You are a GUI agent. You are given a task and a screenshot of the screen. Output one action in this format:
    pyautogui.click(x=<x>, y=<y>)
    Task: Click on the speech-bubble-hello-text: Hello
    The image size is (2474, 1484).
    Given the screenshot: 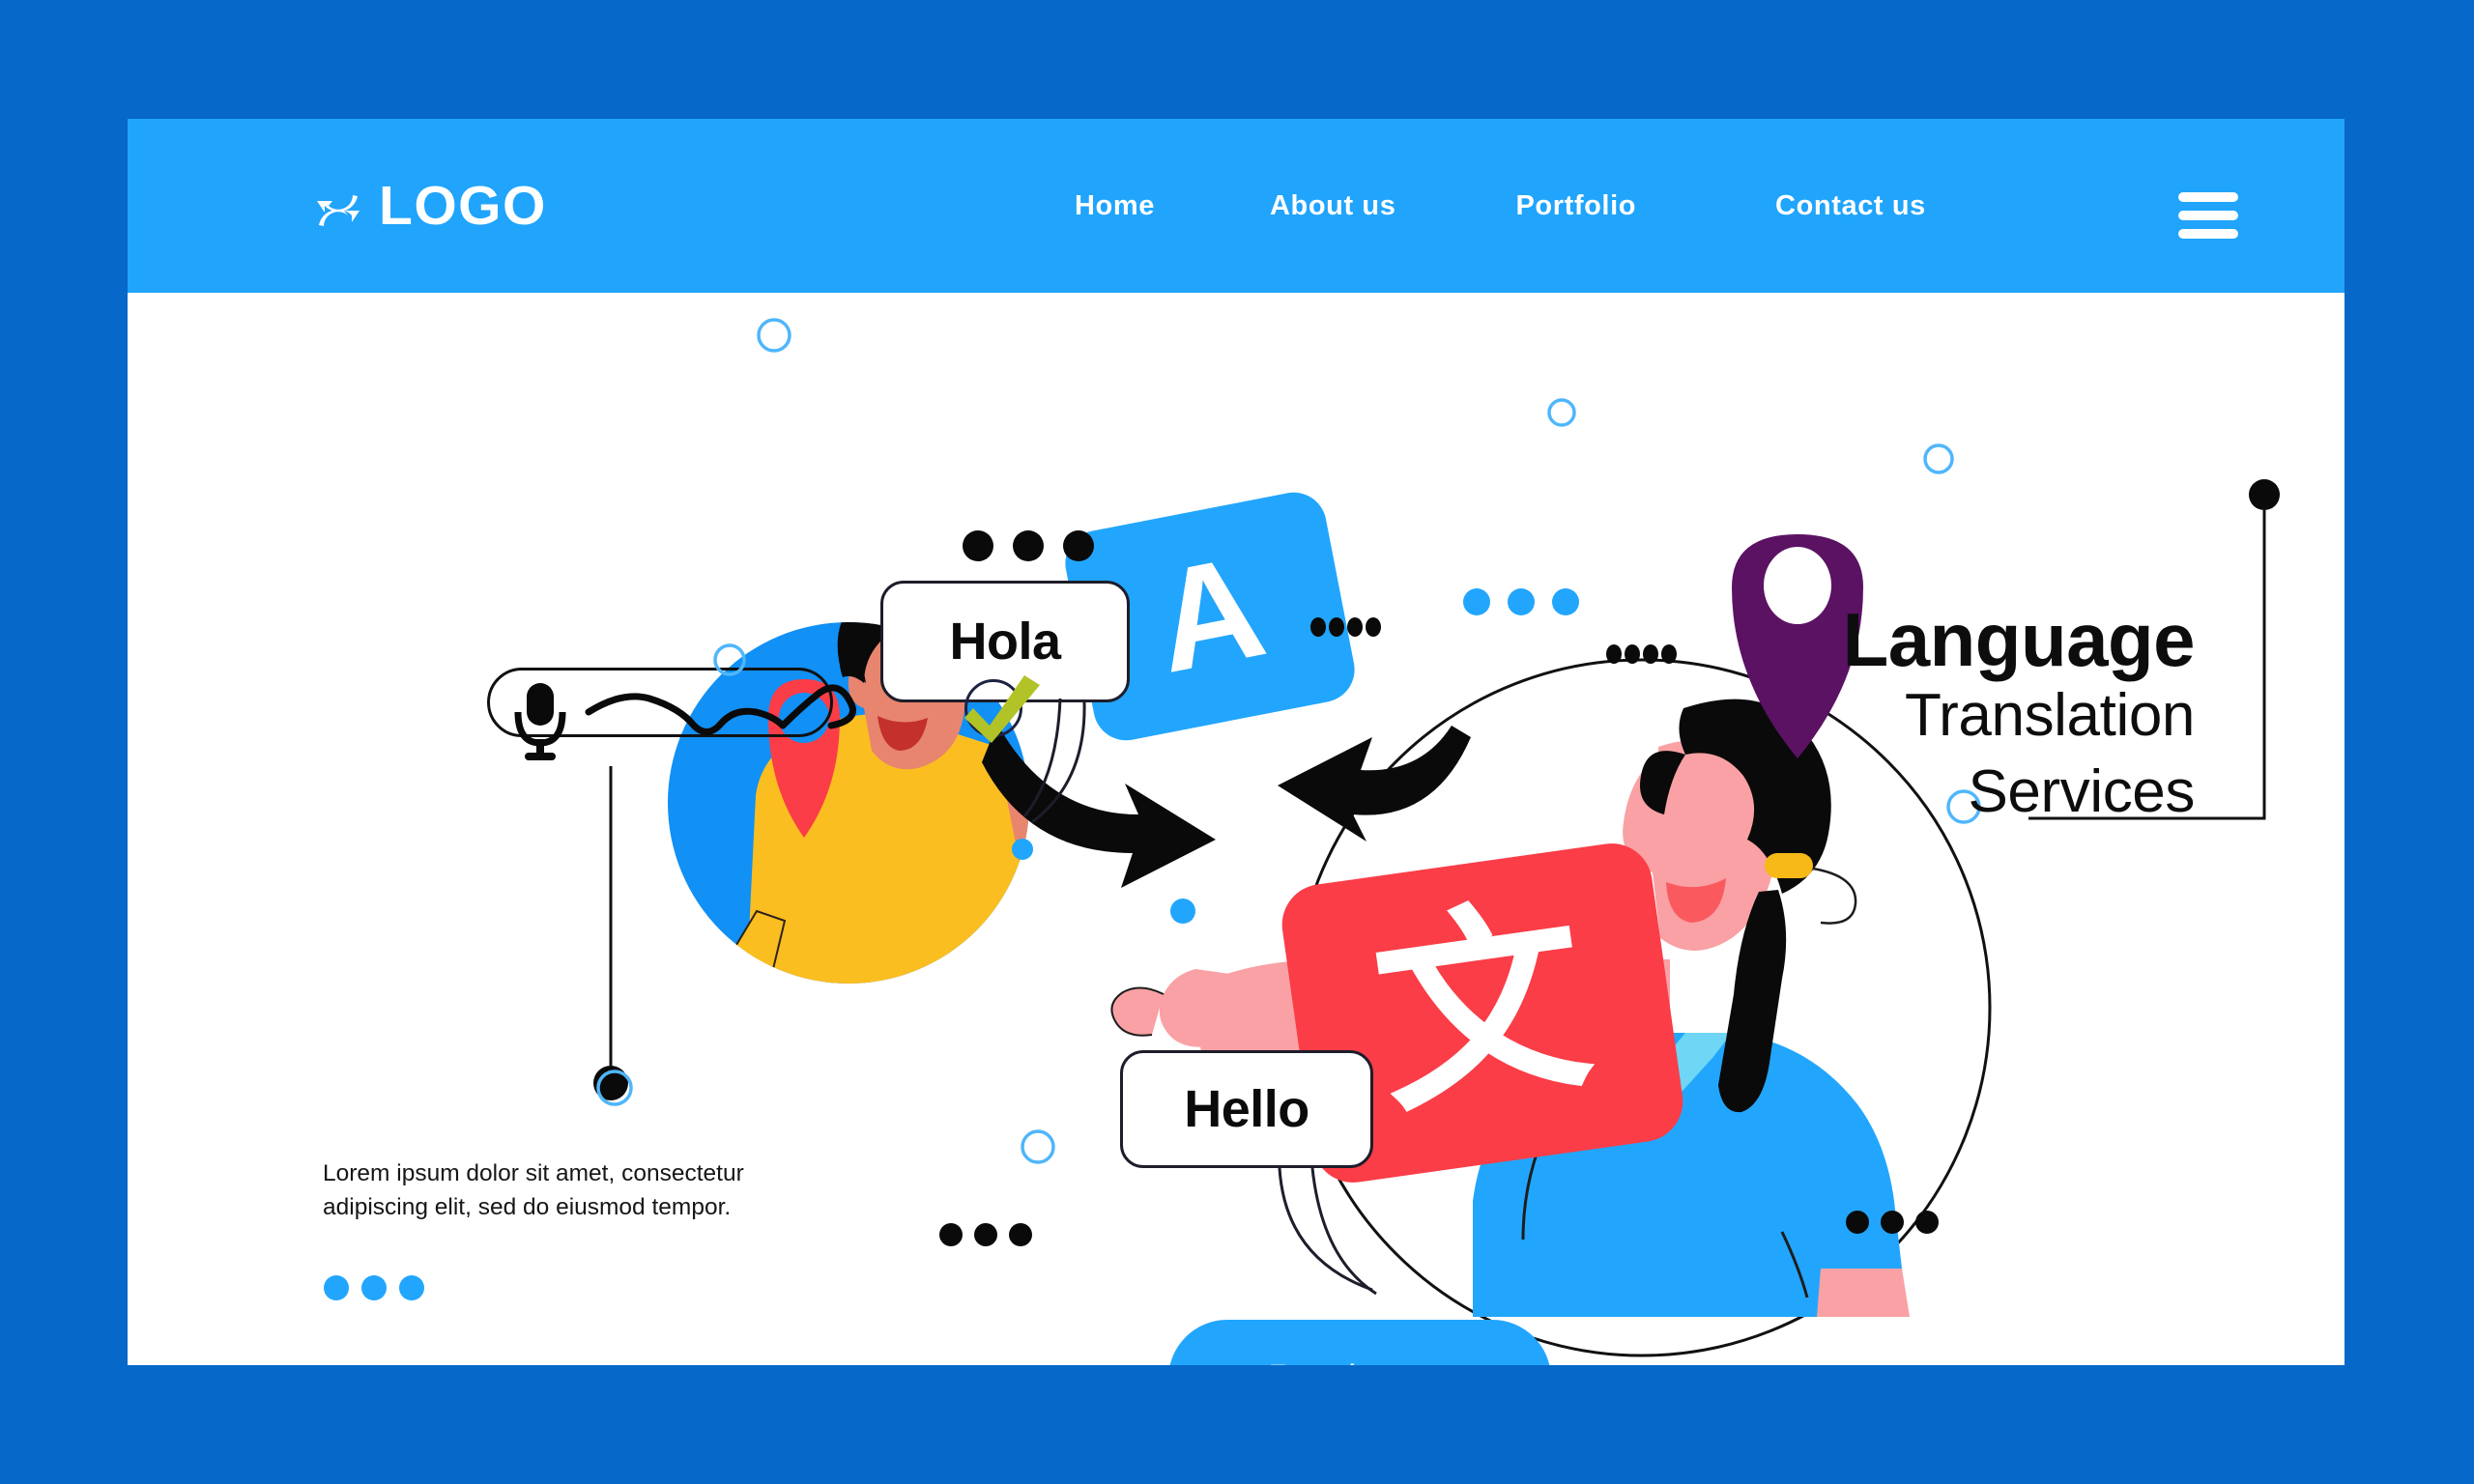 What is the action you would take?
    pyautogui.click(x=1247, y=1109)
    